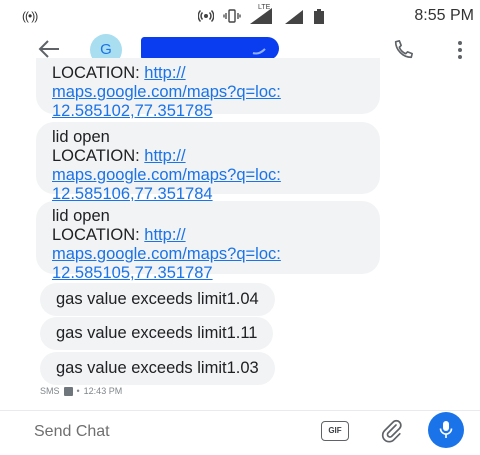 This screenshot has height=455, width=480. I want to click on message-type: SMS, so click(50, 391).